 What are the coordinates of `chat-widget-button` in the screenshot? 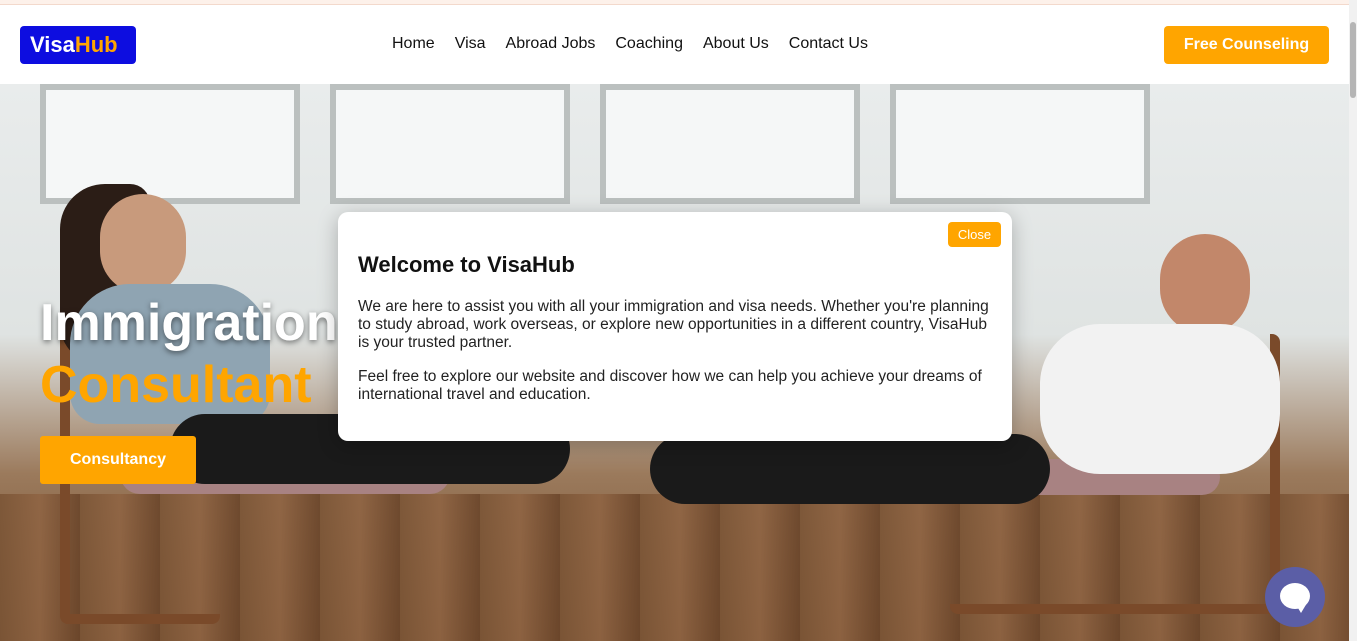 It's located at (1295, 597).